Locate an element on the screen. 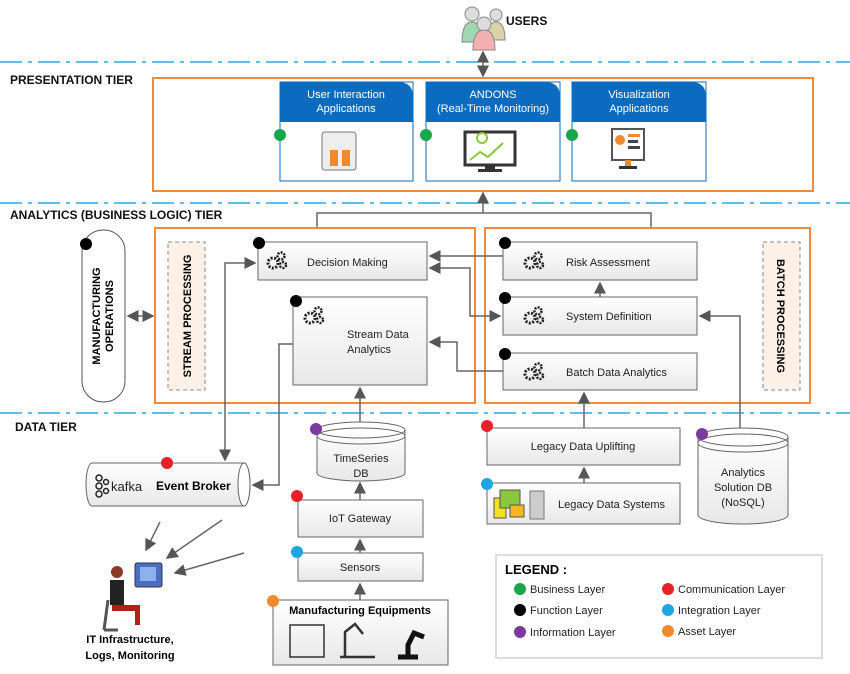 The width and height of the screenshot is (850, 674). batch-processing-label: BATCH PROCESSING is located at coordinates (780, 316).